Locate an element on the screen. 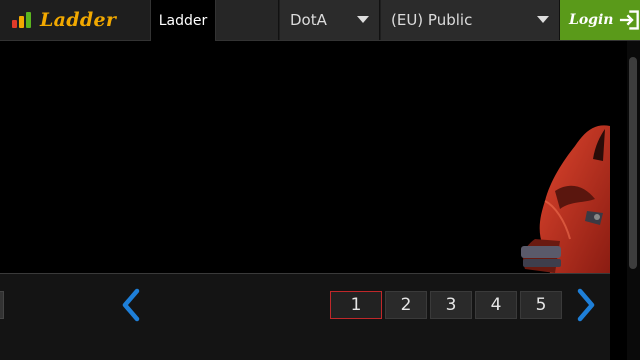 The width and height of the screenshot is (640, 360). page-button-3: 3 is located at coordinates (451, 305).